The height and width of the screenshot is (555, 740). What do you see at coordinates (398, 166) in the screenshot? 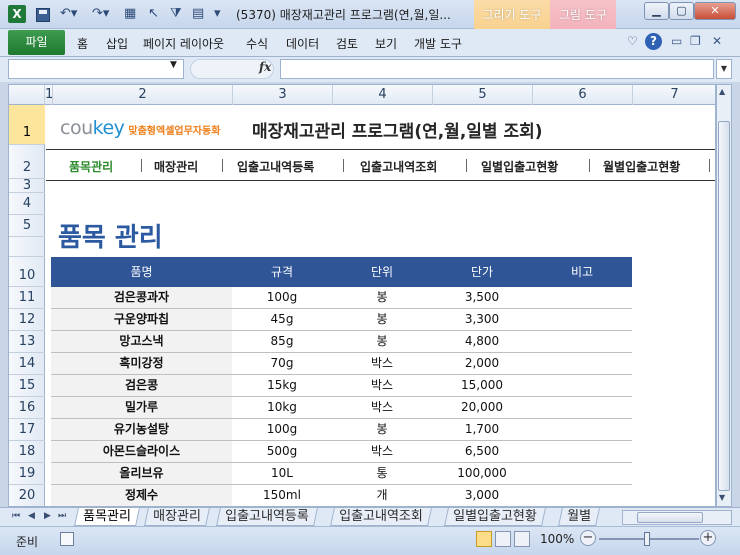
I see `nav-item-io-inquiry: 입출고내역조회` at bounding box center [398, 166].